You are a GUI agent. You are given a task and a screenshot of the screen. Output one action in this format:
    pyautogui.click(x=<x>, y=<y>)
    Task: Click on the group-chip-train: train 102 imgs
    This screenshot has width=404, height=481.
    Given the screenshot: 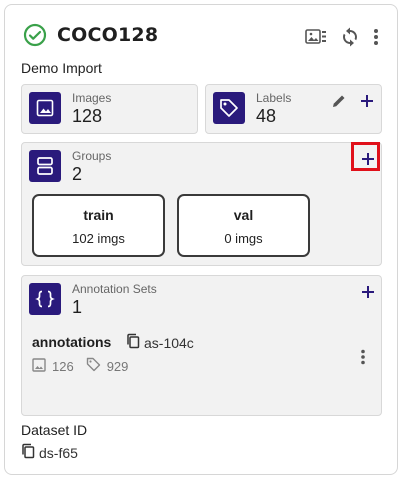 What is the action you would take?
    pyautogui.click(x=98, y=225)
    